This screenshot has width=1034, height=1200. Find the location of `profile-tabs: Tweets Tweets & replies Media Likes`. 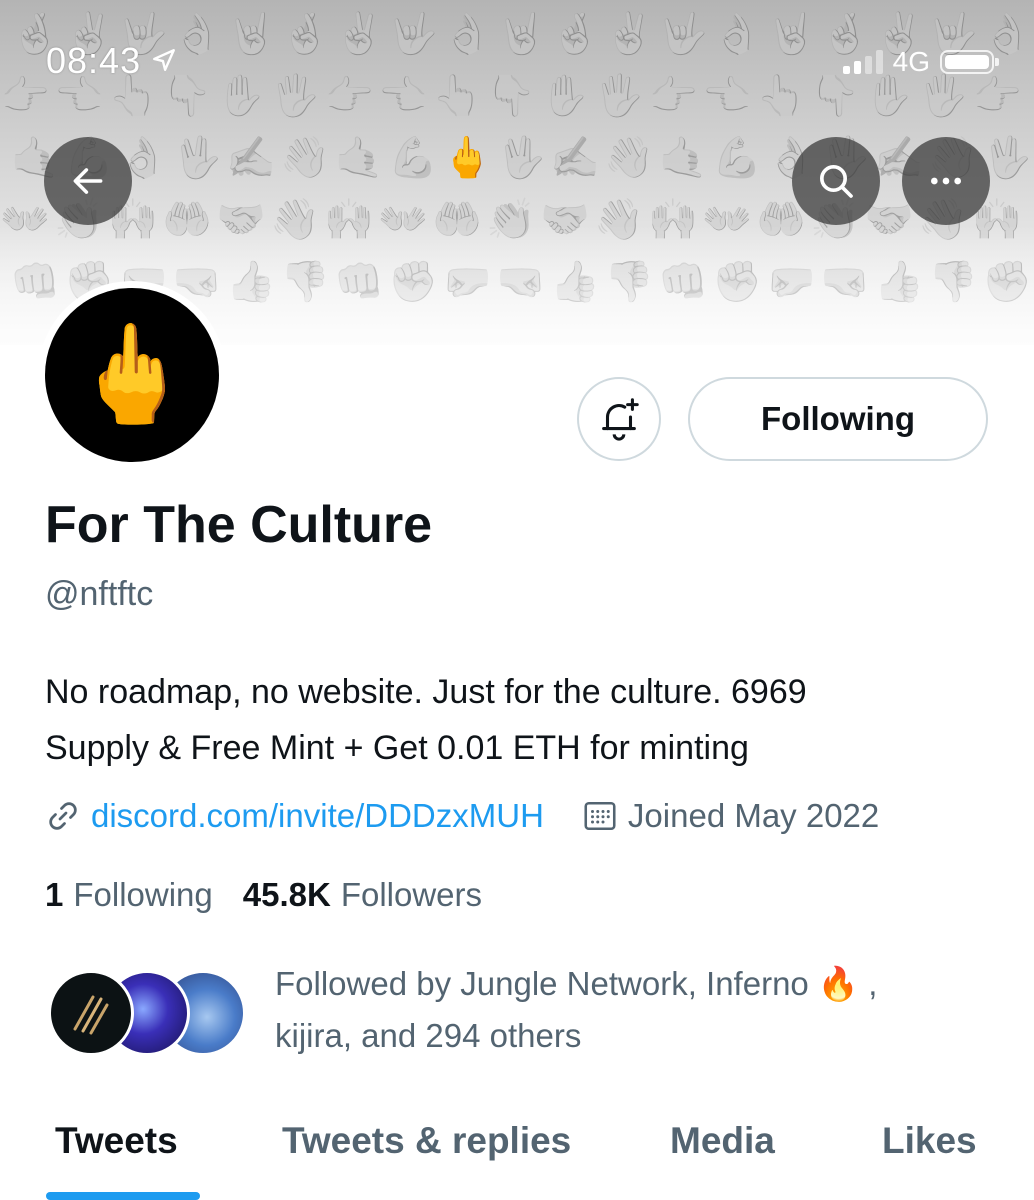

profile-tabs: Tweets Tweets & replies Media Likes is located at coordinates (517, 1155).